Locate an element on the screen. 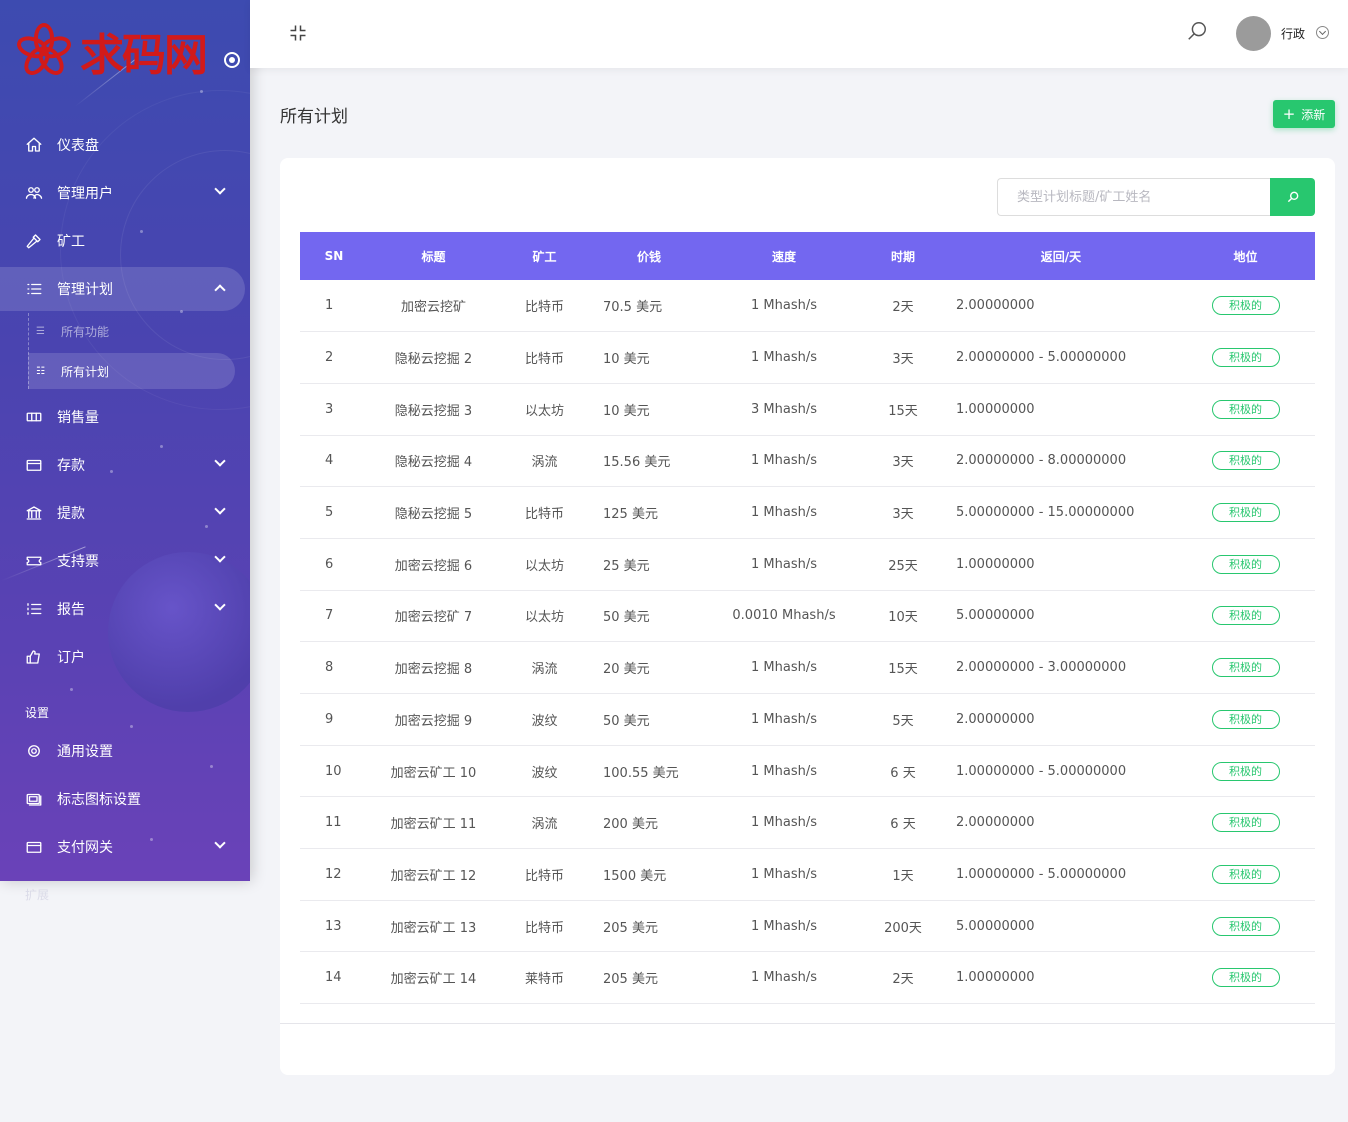 Image resolution: width=1348 pixels, height=1122 pixels. cell-sn: 12 is located at coordinates (334, 874).